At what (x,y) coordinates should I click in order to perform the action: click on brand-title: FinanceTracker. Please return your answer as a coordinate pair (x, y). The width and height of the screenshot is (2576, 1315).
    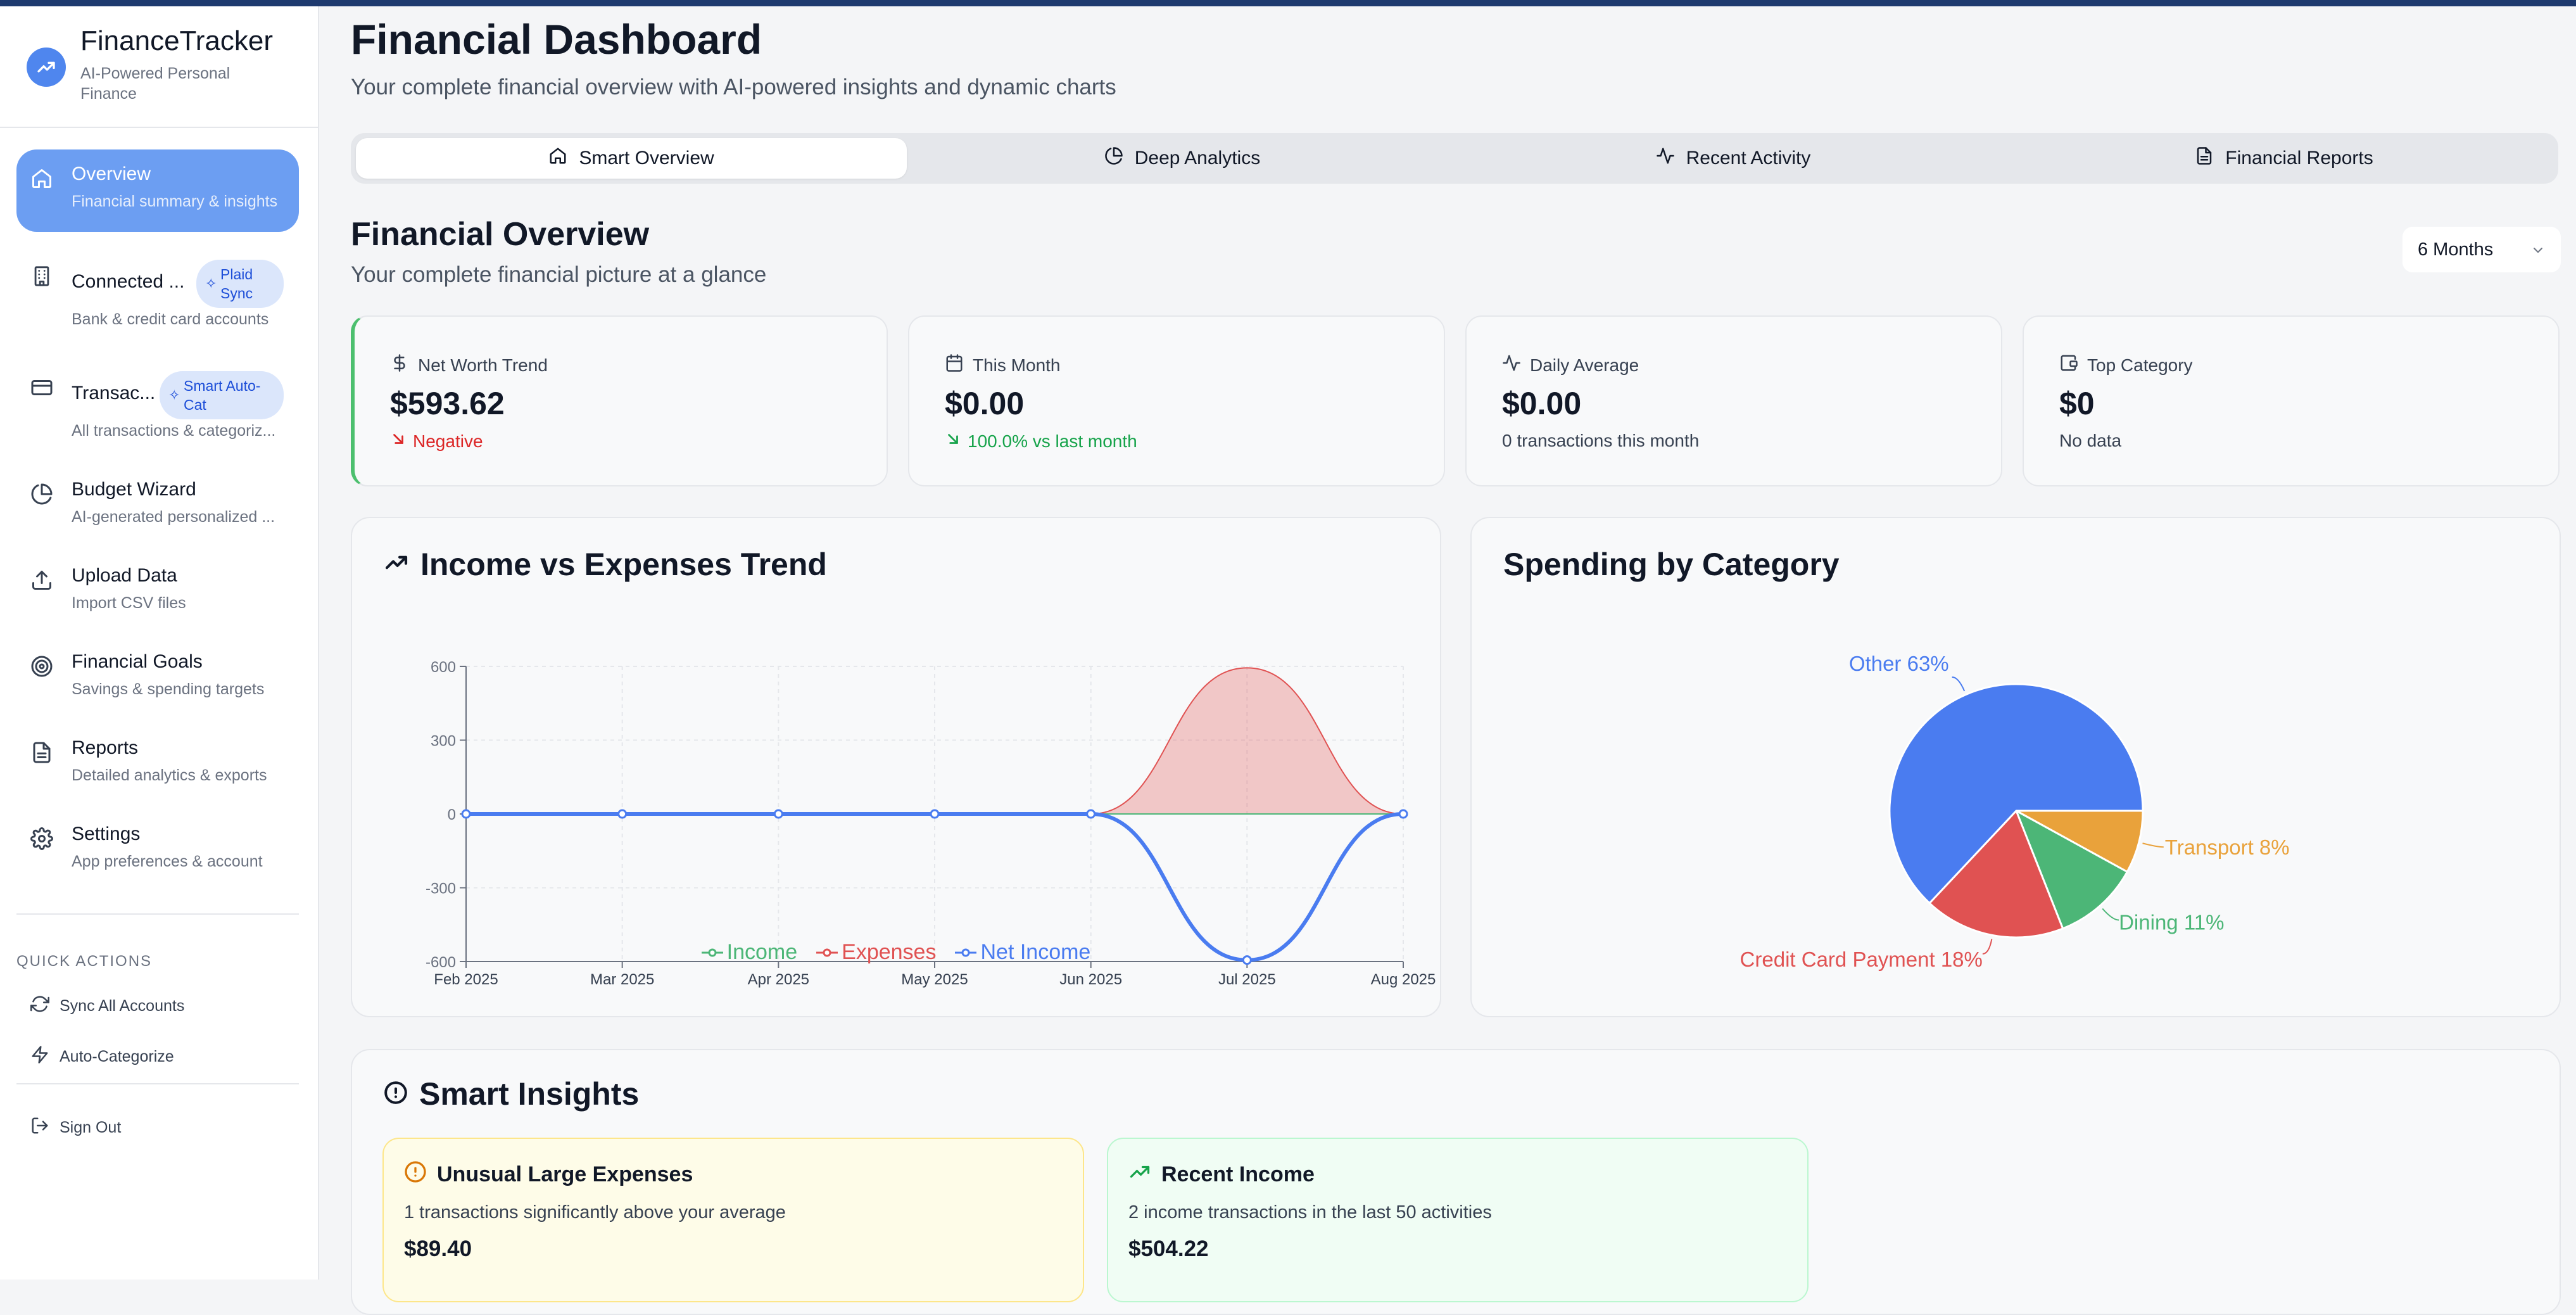
    Looking at the image, I should click on (177, 40).